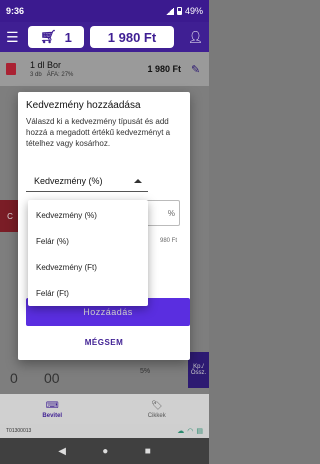 Image resolution: width=320 pixels, height=464 pixels. Describe the element at coordinates (104, 69) in the screenshot. I see `cart-item-row: 1 dl Bor 3 db ÁFA: 27% 1 980 Ft ✎` at that location.